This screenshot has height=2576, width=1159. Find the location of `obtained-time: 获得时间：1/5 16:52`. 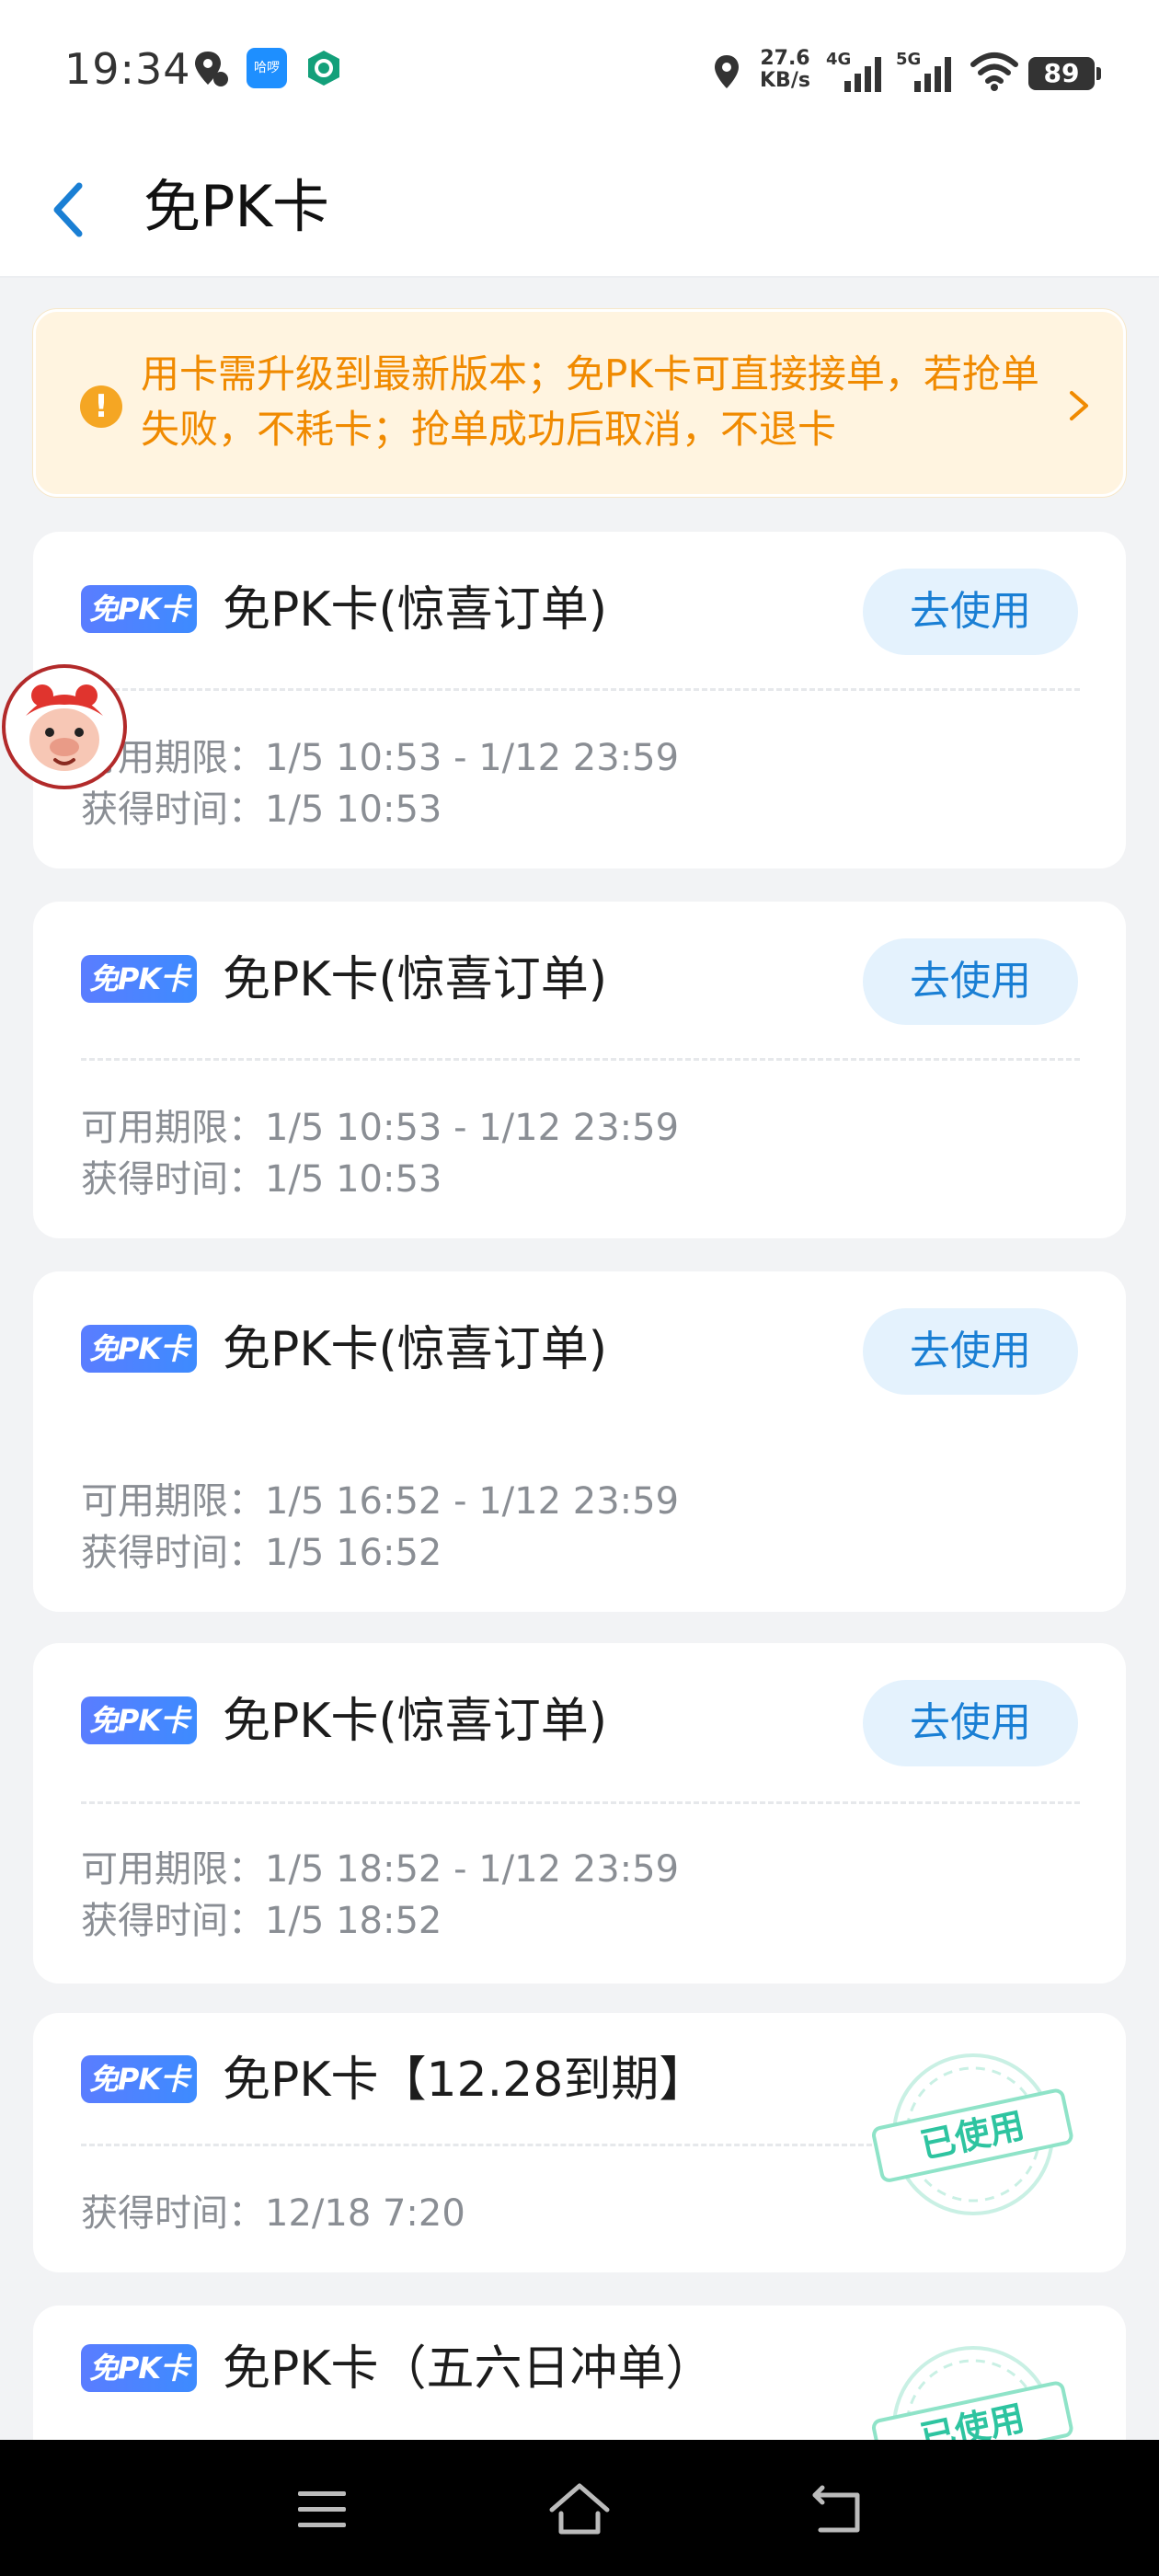

obtained-time: 获得时间：1/5 16:52 is located at coordinates (261, 1553).